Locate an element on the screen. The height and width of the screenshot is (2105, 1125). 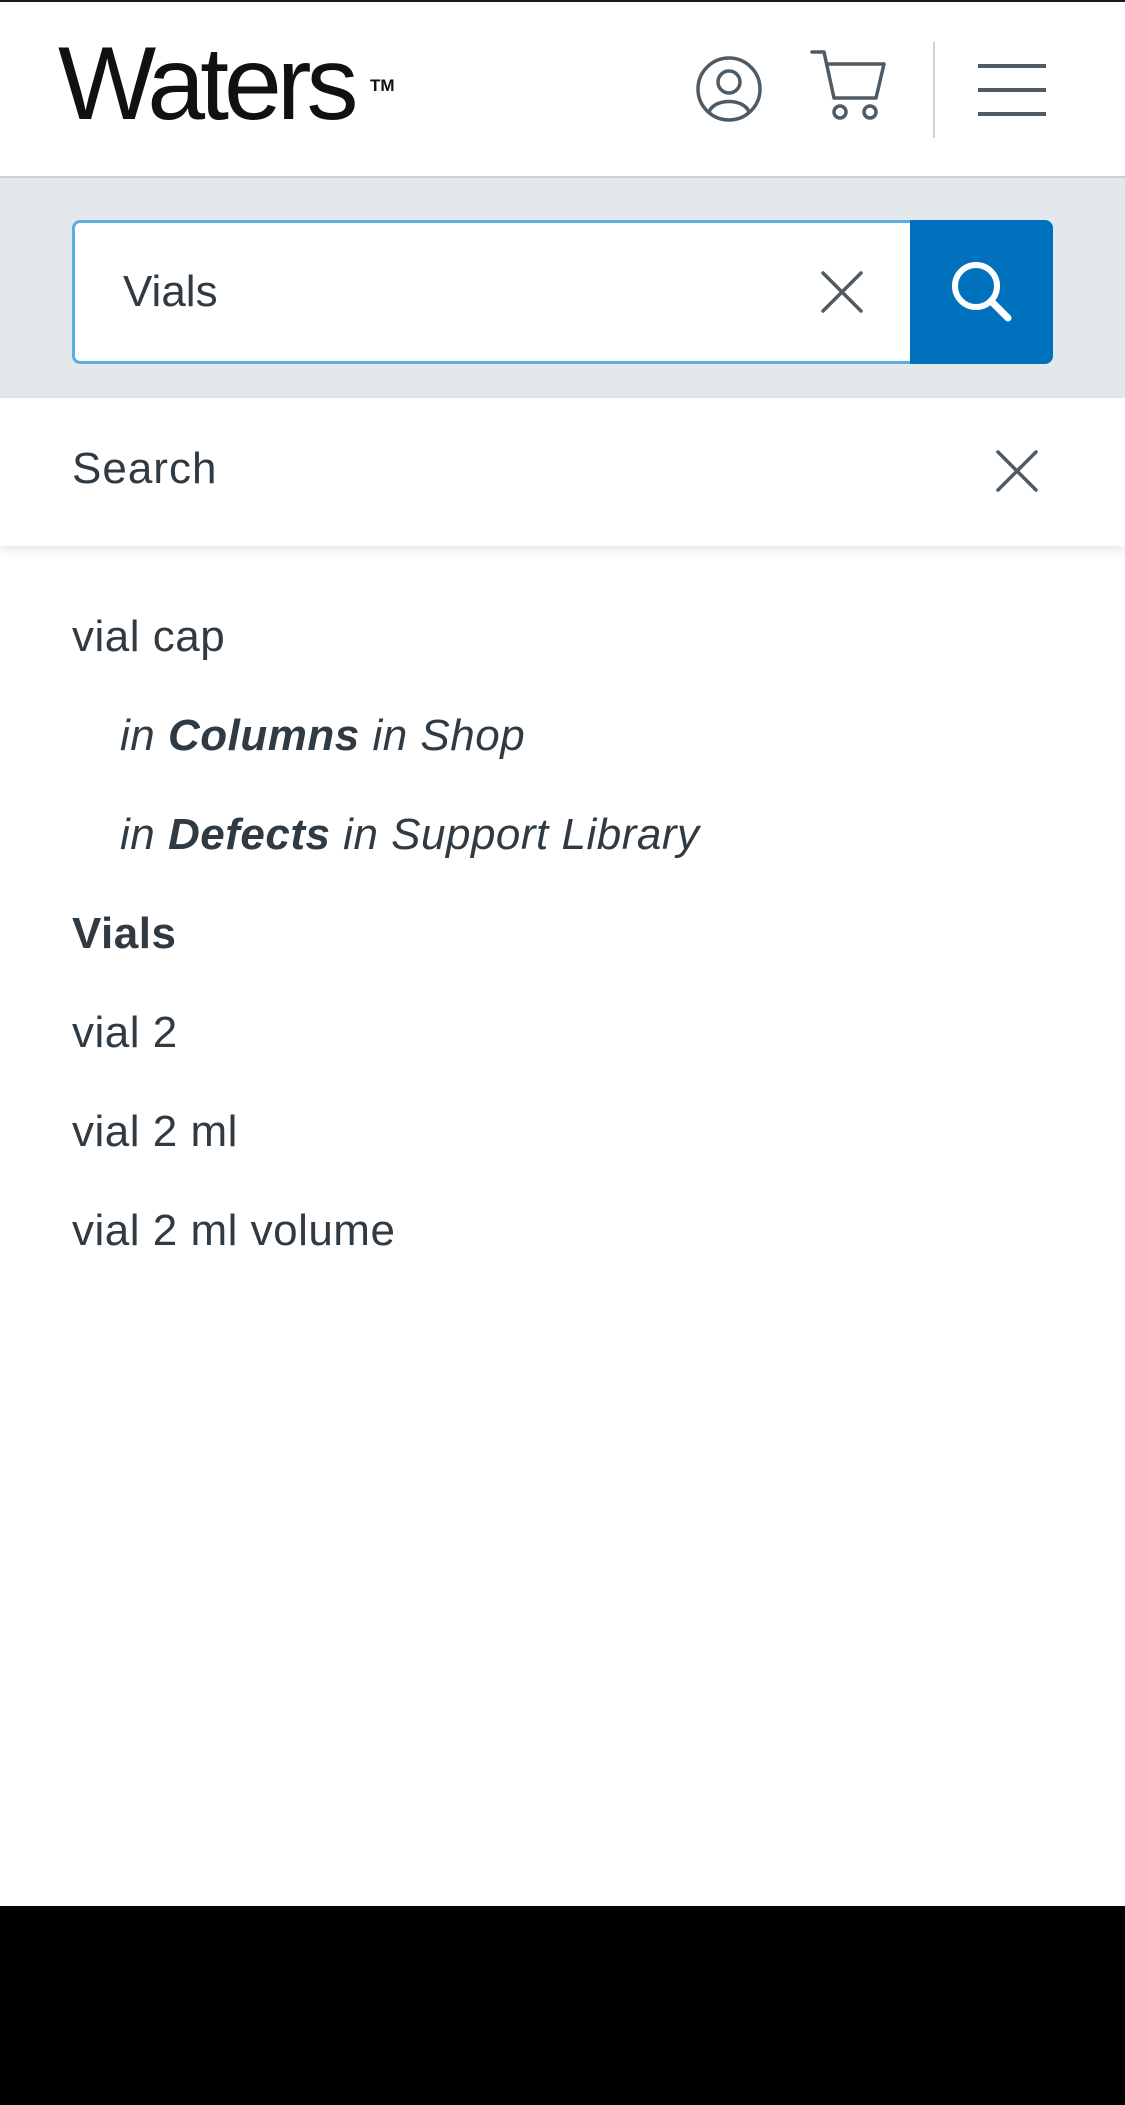
suggestion-item: vial 2 ml is located at coordinates (562, 1131).